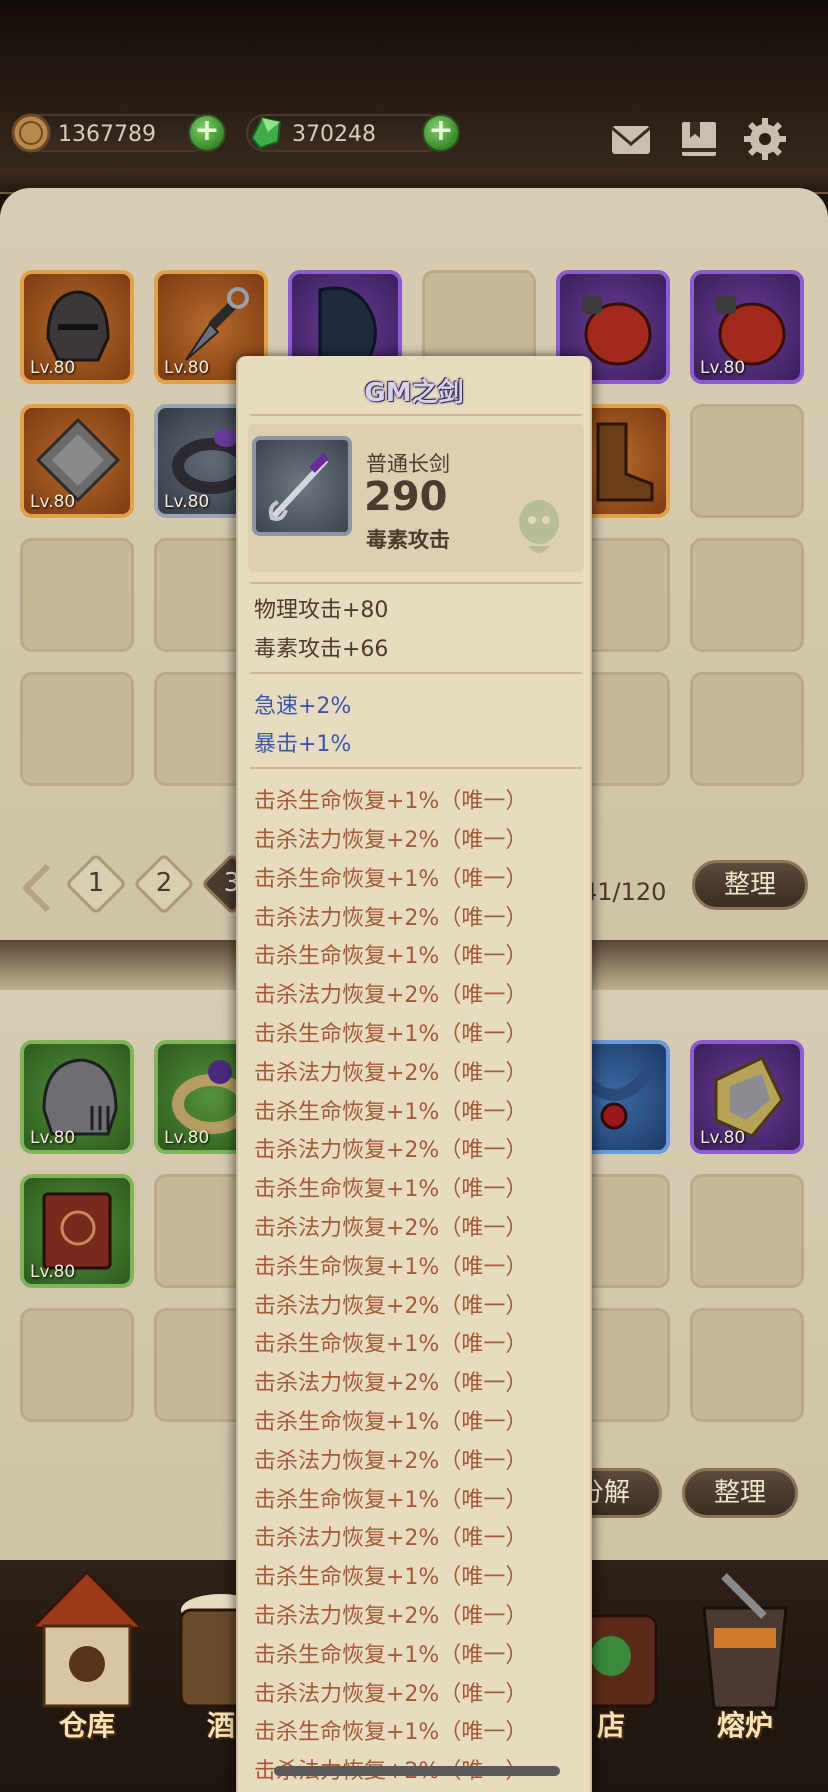  What do you see at coordinates (334, 134) in the screenshot?
I see `gem-amount: 370248` at bounding box center [334, 134].